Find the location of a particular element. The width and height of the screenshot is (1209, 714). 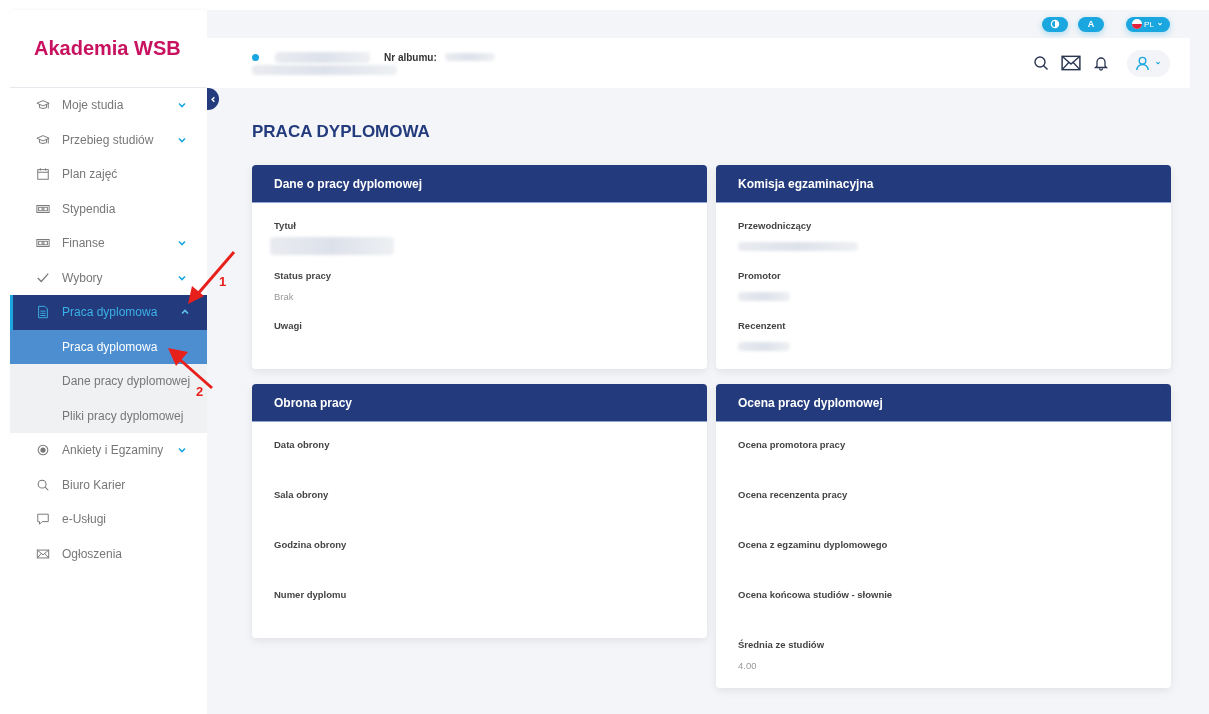

field-label: Numer dyplomu is located at coordinates (311, 595).